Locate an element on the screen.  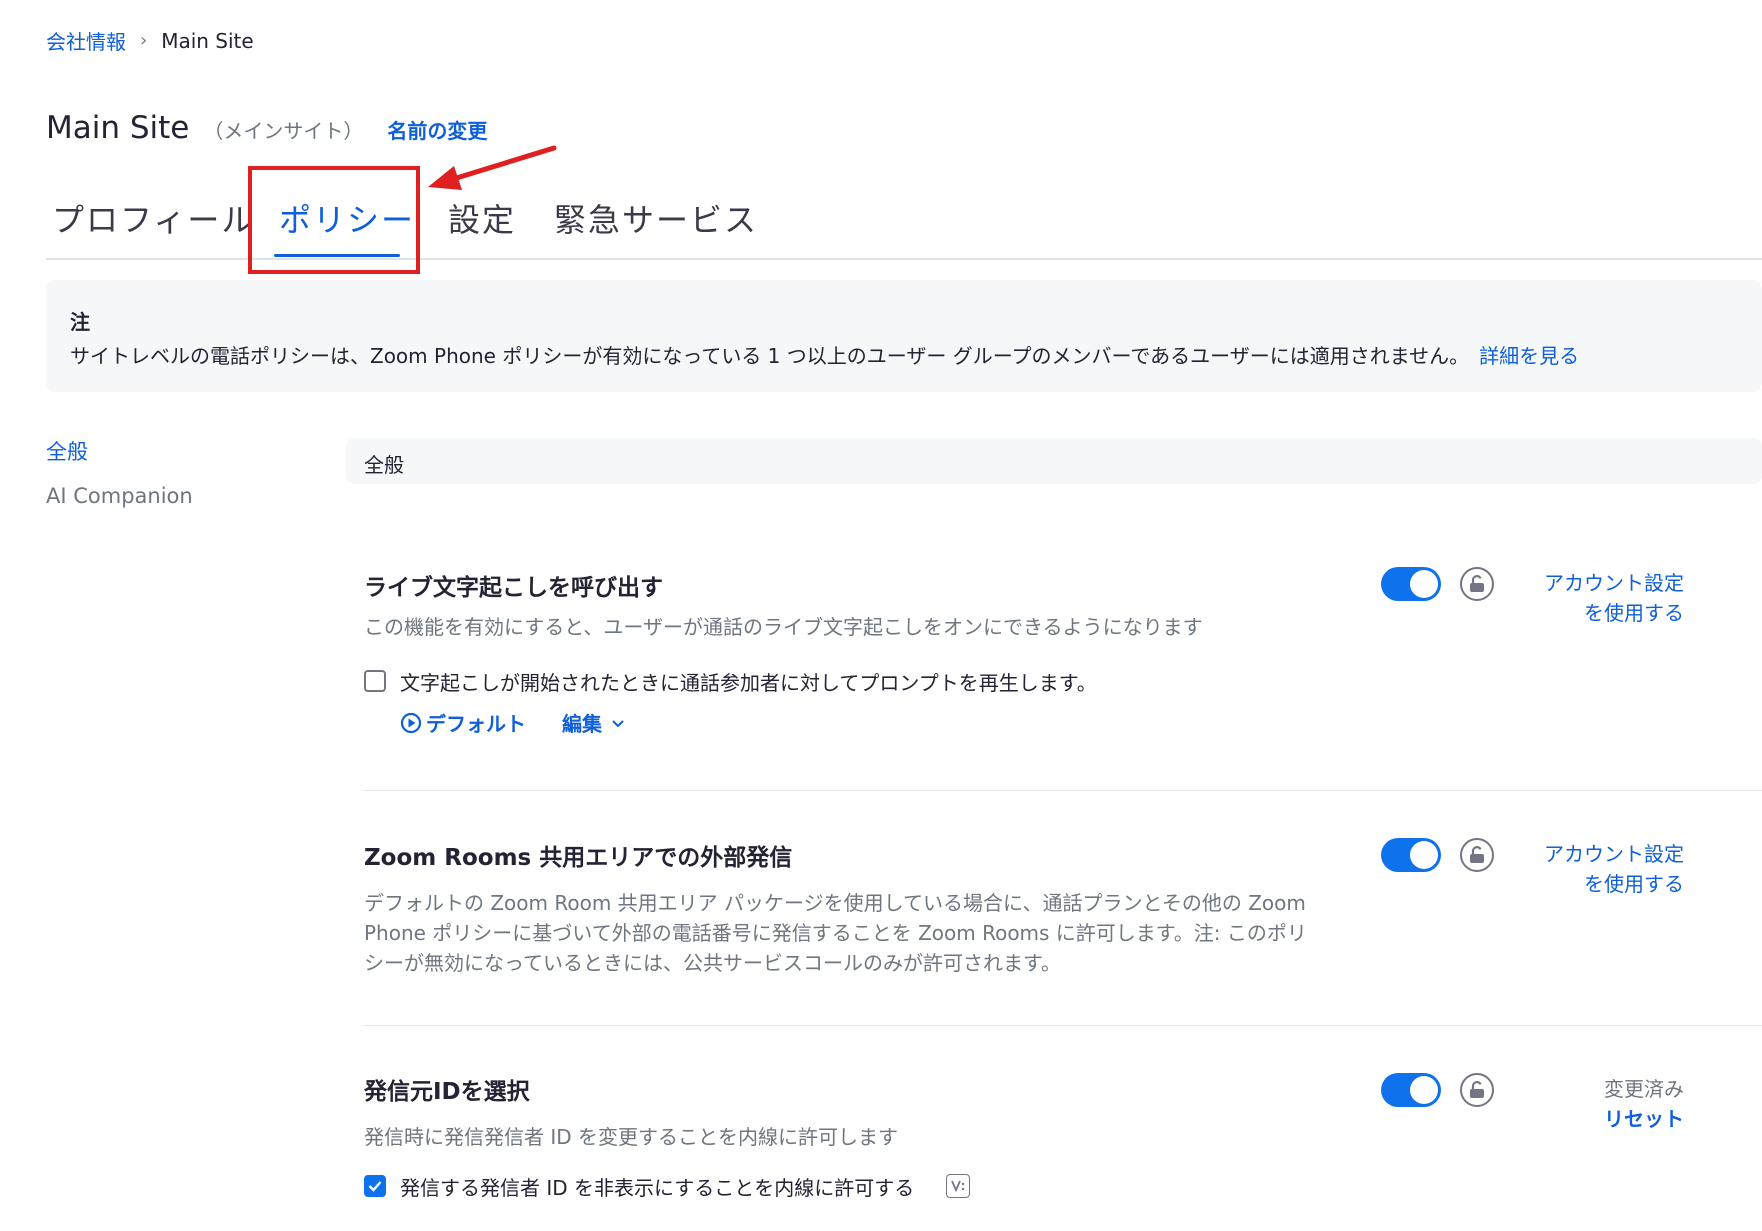
info-badge-icon is located at coordinates (958, 1186).